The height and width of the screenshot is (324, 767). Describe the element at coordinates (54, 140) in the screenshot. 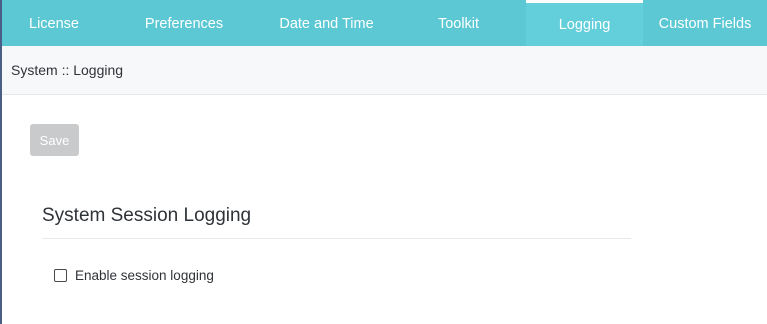

I see `save-button: Save` at that location.